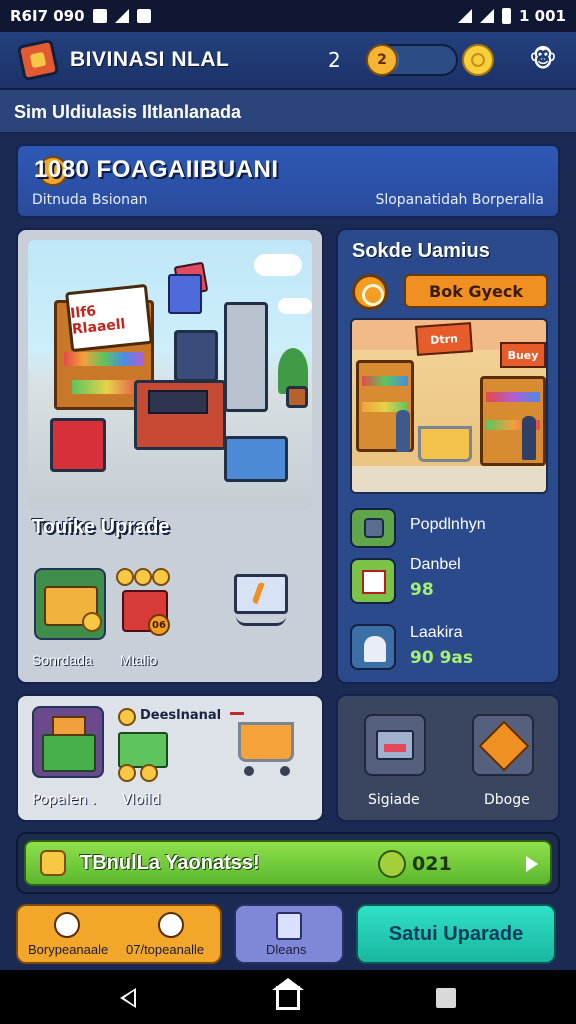 The width and height of the screenshot is (576, 1024). Describe the element at coordinates (289, 926) in the screenshot. I see `document-icon` at that location.